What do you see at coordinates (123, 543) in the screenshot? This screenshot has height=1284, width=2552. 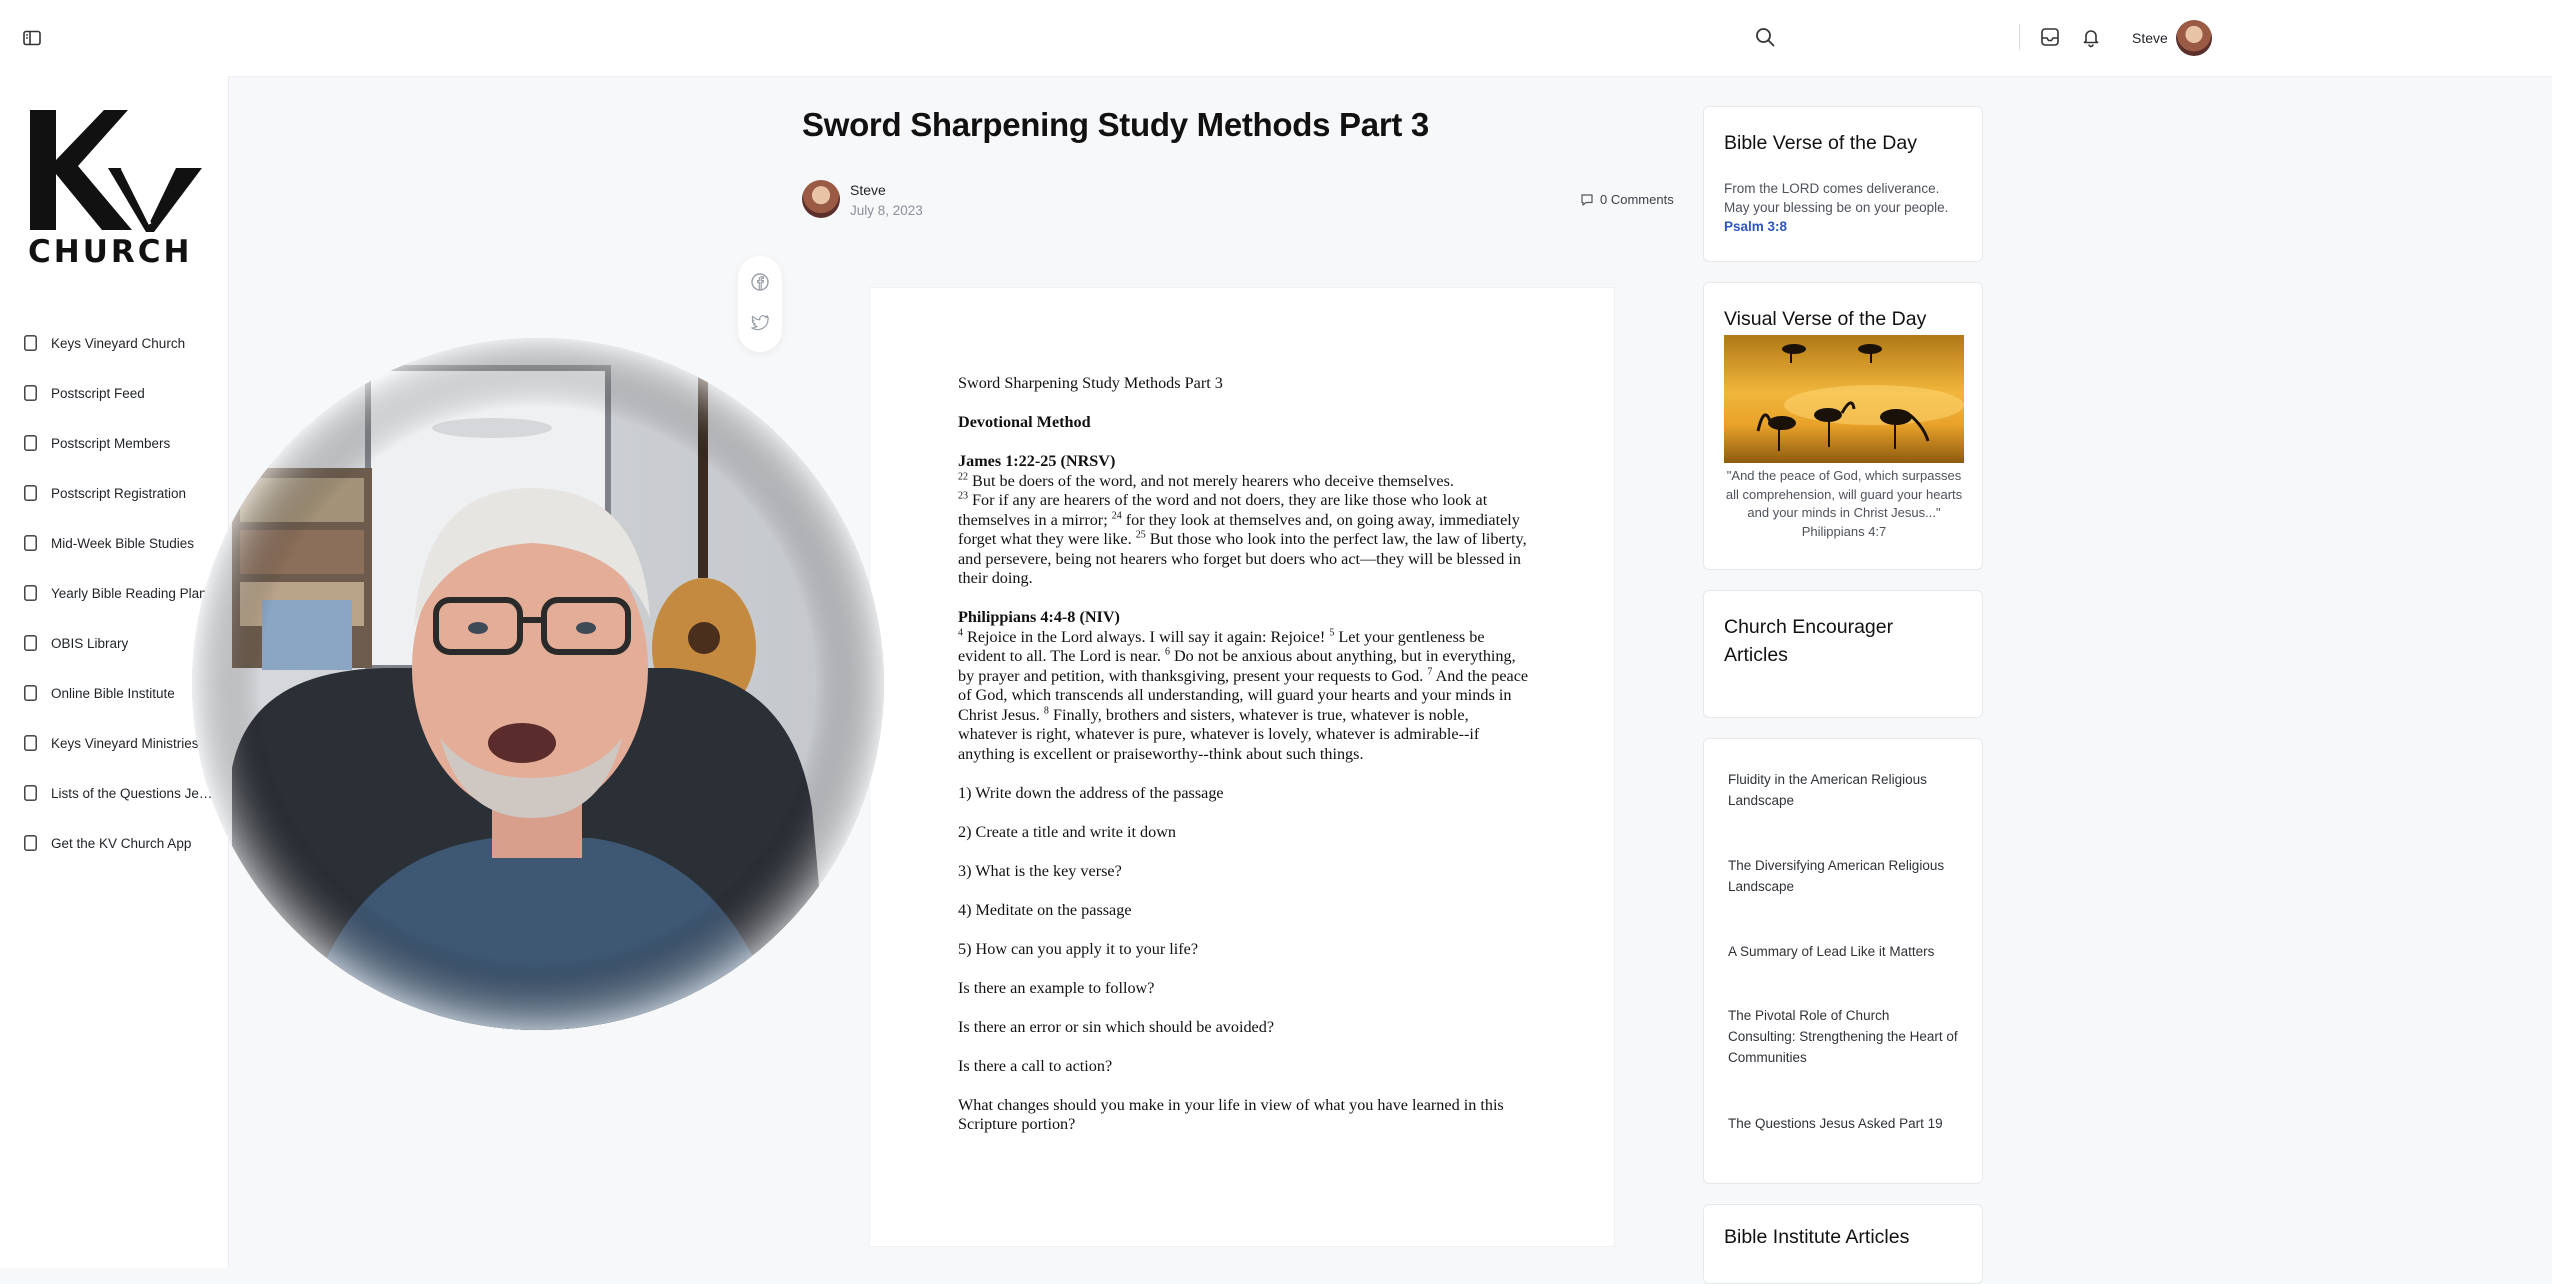 I see `sidebar-item-label: Mid-Week Bible Studies` at bounding box center [123, 543].